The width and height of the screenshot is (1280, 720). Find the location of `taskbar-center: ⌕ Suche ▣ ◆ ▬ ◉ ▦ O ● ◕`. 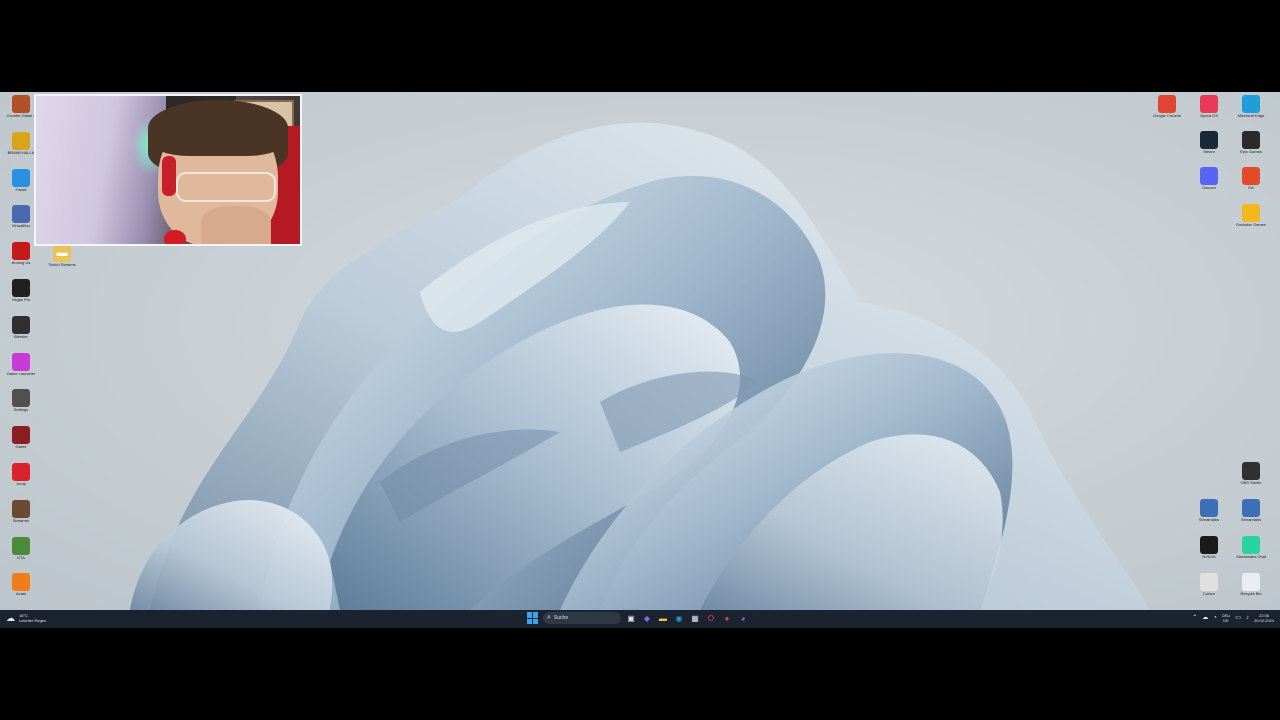

taskbar-center: ⌕ Suche ▣ ◆ ▬ ◉ ▦ O ● ◕ is located at coordinates (638, 618).